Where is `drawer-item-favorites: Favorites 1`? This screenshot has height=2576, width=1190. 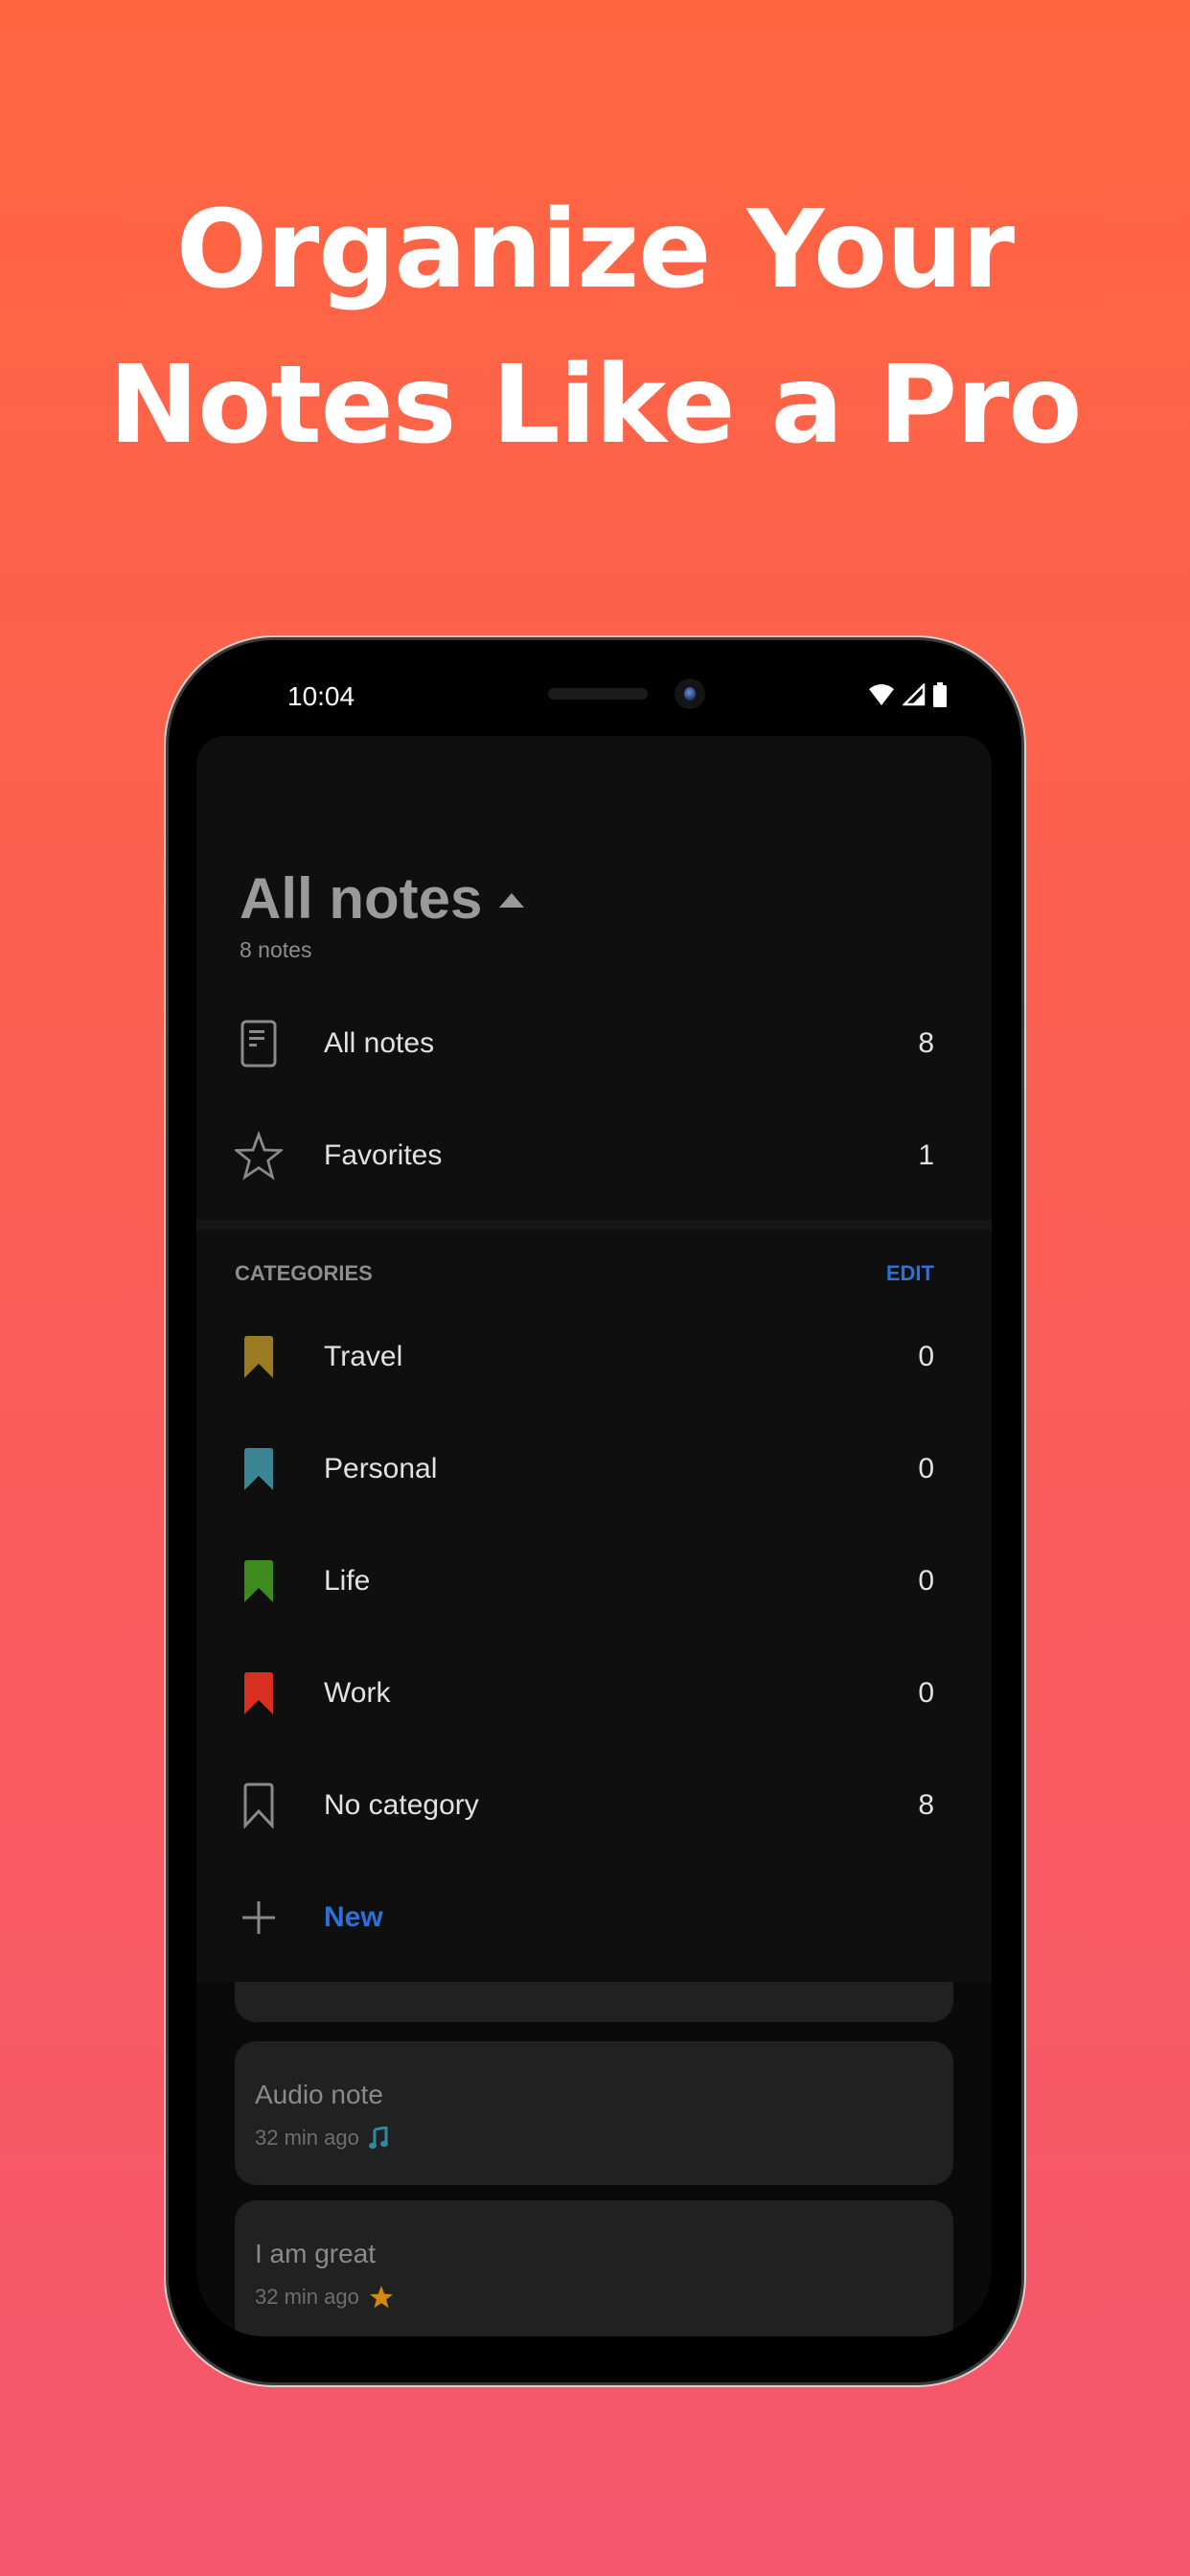
drawer-item-favorites: Favorites 1 is located at coordinates (594, 1155).